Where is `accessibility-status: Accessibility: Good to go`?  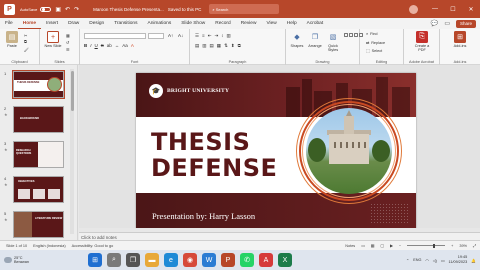 accessibility-status: Accessibility: Good to go is located at coordinates (93, 246).